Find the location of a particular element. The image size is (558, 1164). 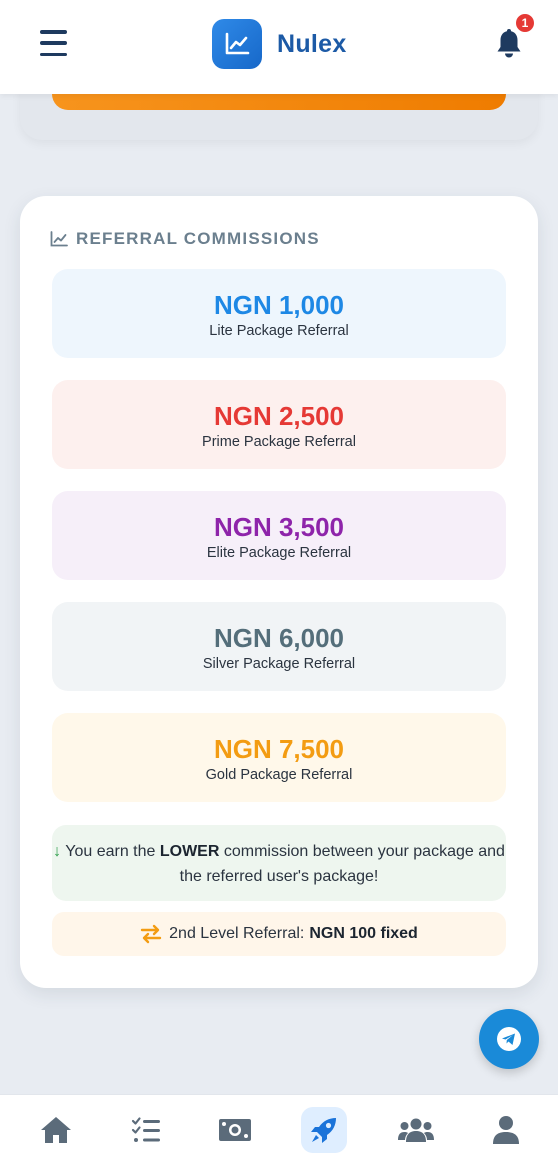

note-prefix: You earn the is located at coordinates (112, 851).